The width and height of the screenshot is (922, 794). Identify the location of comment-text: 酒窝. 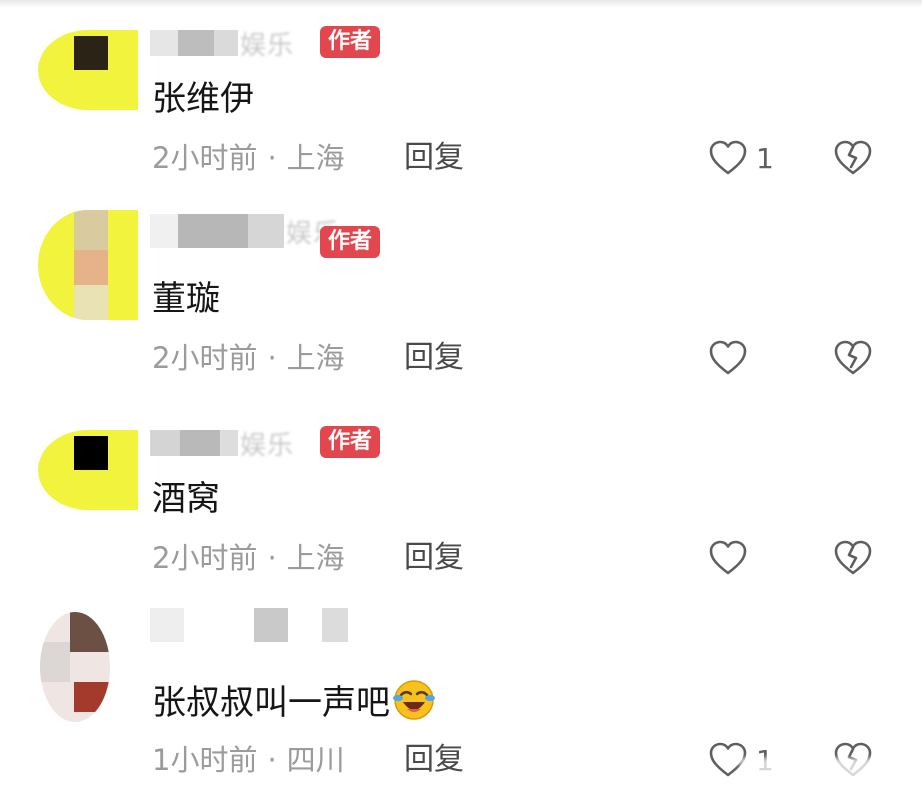
(186, 499).